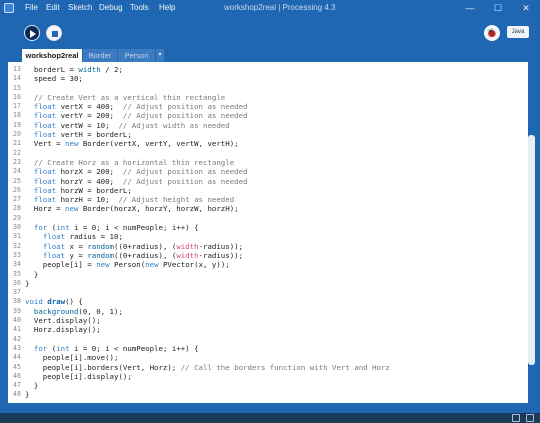 This screenshot has height=423, width=540. What do you see at coordinates (63, 330) in the screenshot?
I see `code-token: Horz.display();` at bounding box center [63, 330].